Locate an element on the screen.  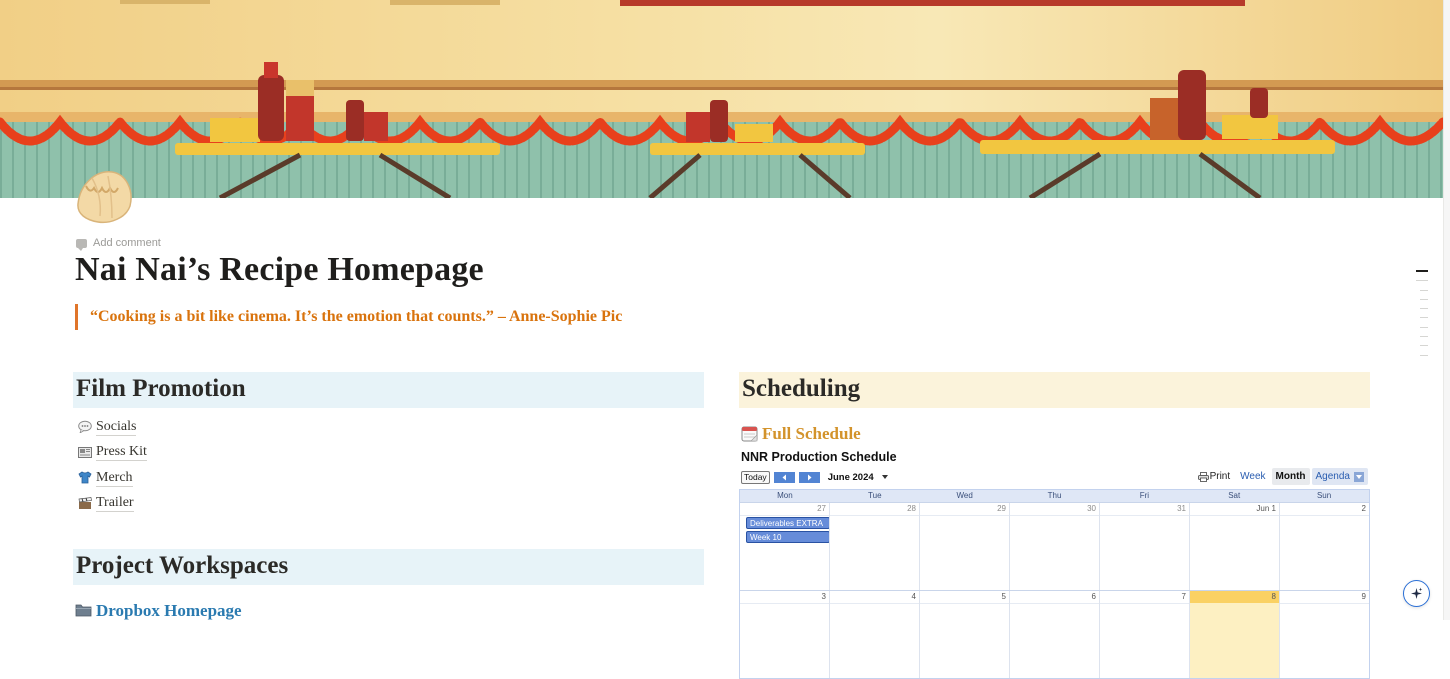
printer-icon is located at coordinates (1203, 476).